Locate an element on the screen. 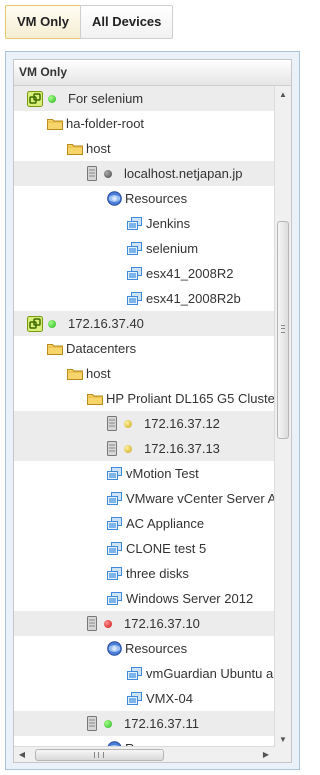  scroll-left-arrow-icon: ◀ is located at coordinates (22, 754).